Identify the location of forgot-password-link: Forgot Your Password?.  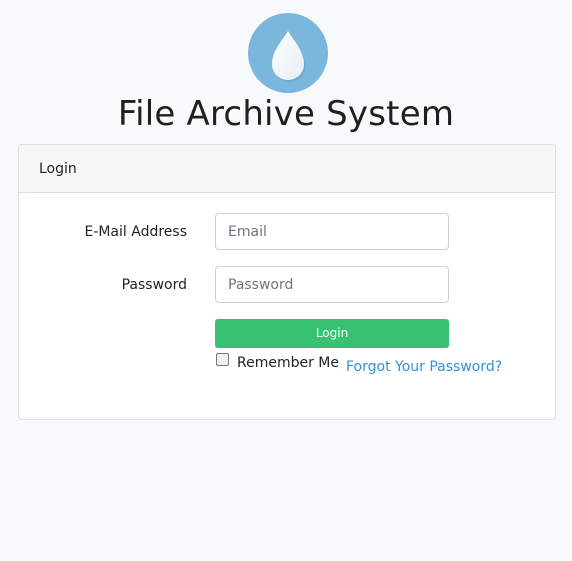
(424, 367).